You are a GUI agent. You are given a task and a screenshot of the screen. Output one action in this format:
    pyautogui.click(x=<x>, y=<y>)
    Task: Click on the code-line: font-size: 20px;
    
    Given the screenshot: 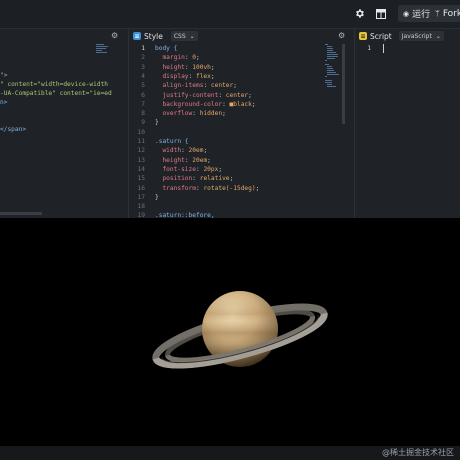 What is the action you would take?
    pyautogui.click(x=192, y=169)
    